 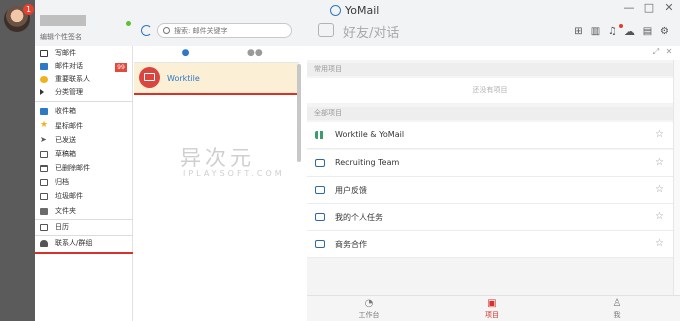 I want to click on online-status-icon, so click(x=128, y=23).